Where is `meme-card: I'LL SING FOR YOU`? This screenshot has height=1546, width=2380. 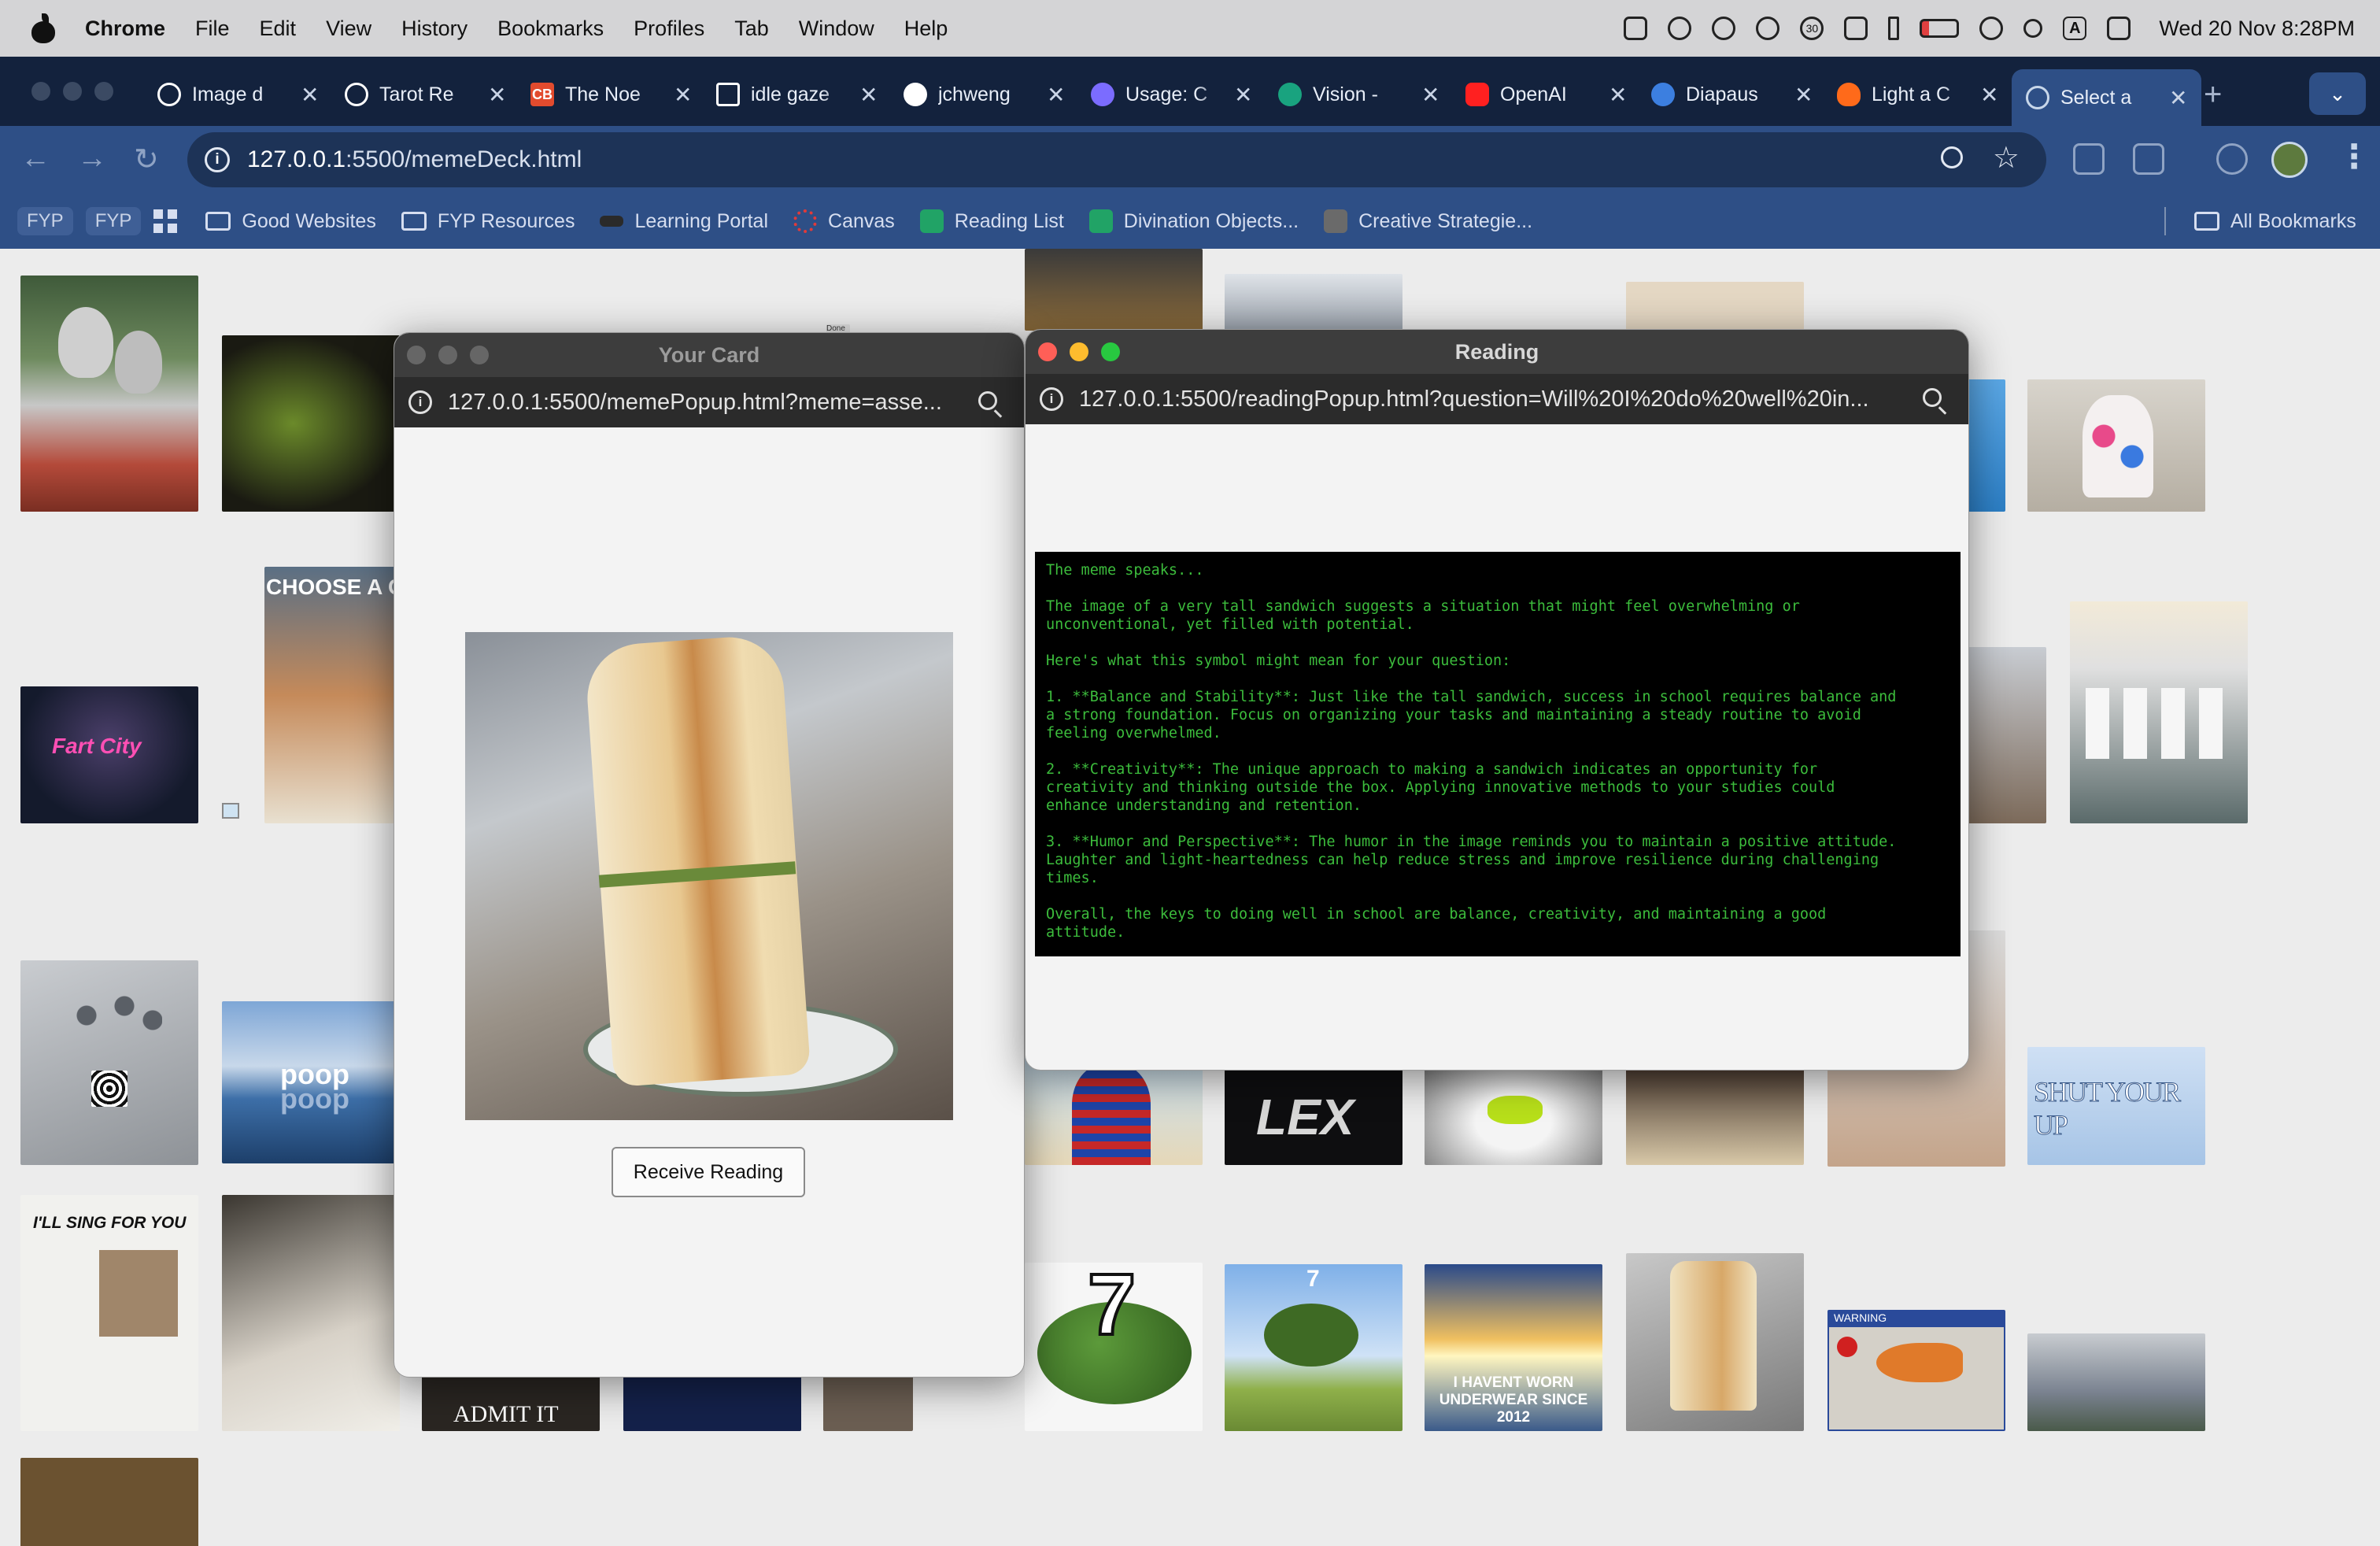
meme-card: I'LL SING FOR YOU is located at coordinates (109, 1313).